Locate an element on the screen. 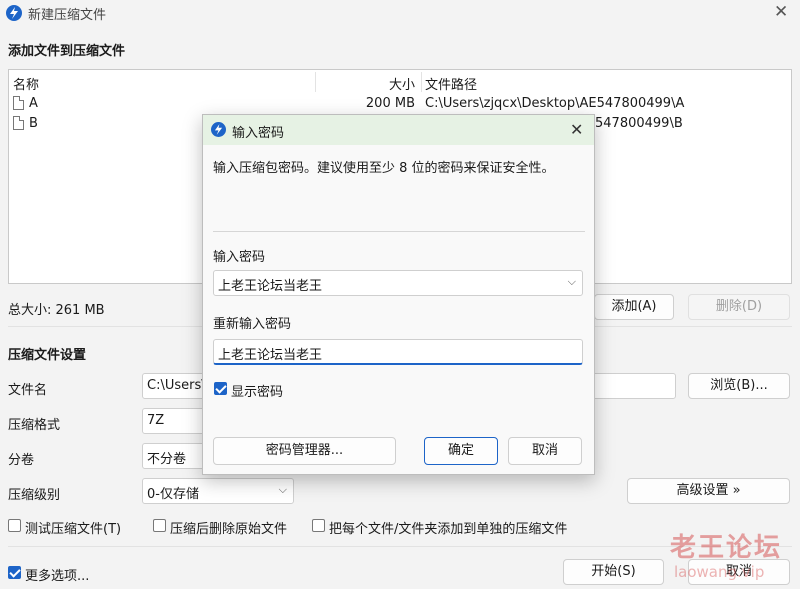 Image resolution: width=800 pixels, height=589 pixels. file-size: 200 MB is located at coordinates (390, 103).